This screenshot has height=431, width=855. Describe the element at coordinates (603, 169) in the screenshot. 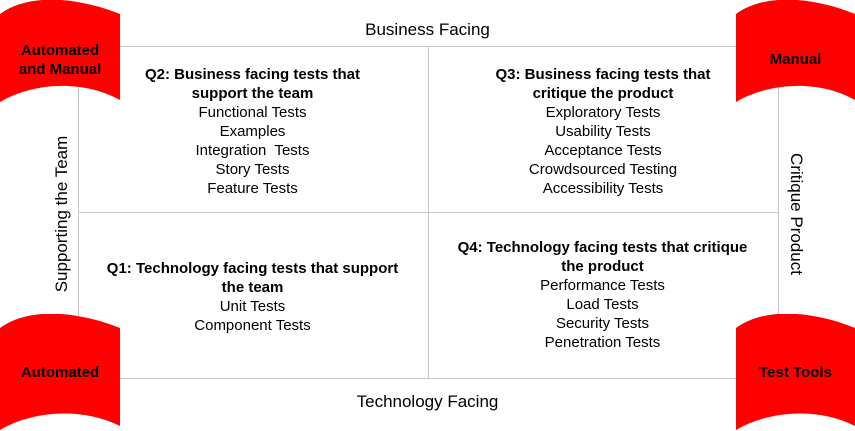

I see `test-item: Crowdsourced Testing` at that location.